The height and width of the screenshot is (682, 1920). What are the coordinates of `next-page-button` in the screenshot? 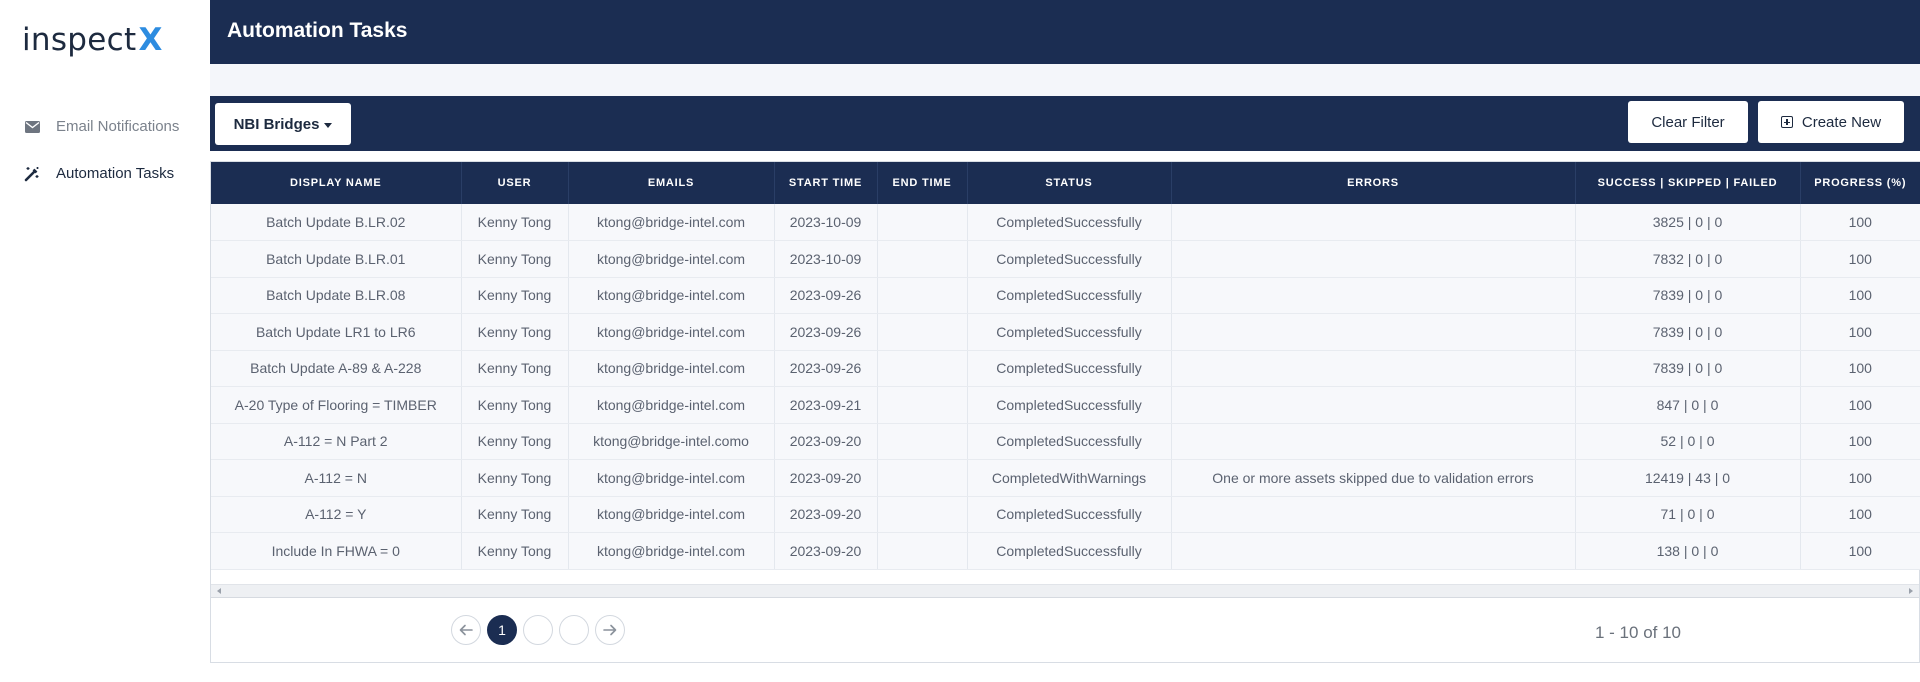 It's located at (610, 630).